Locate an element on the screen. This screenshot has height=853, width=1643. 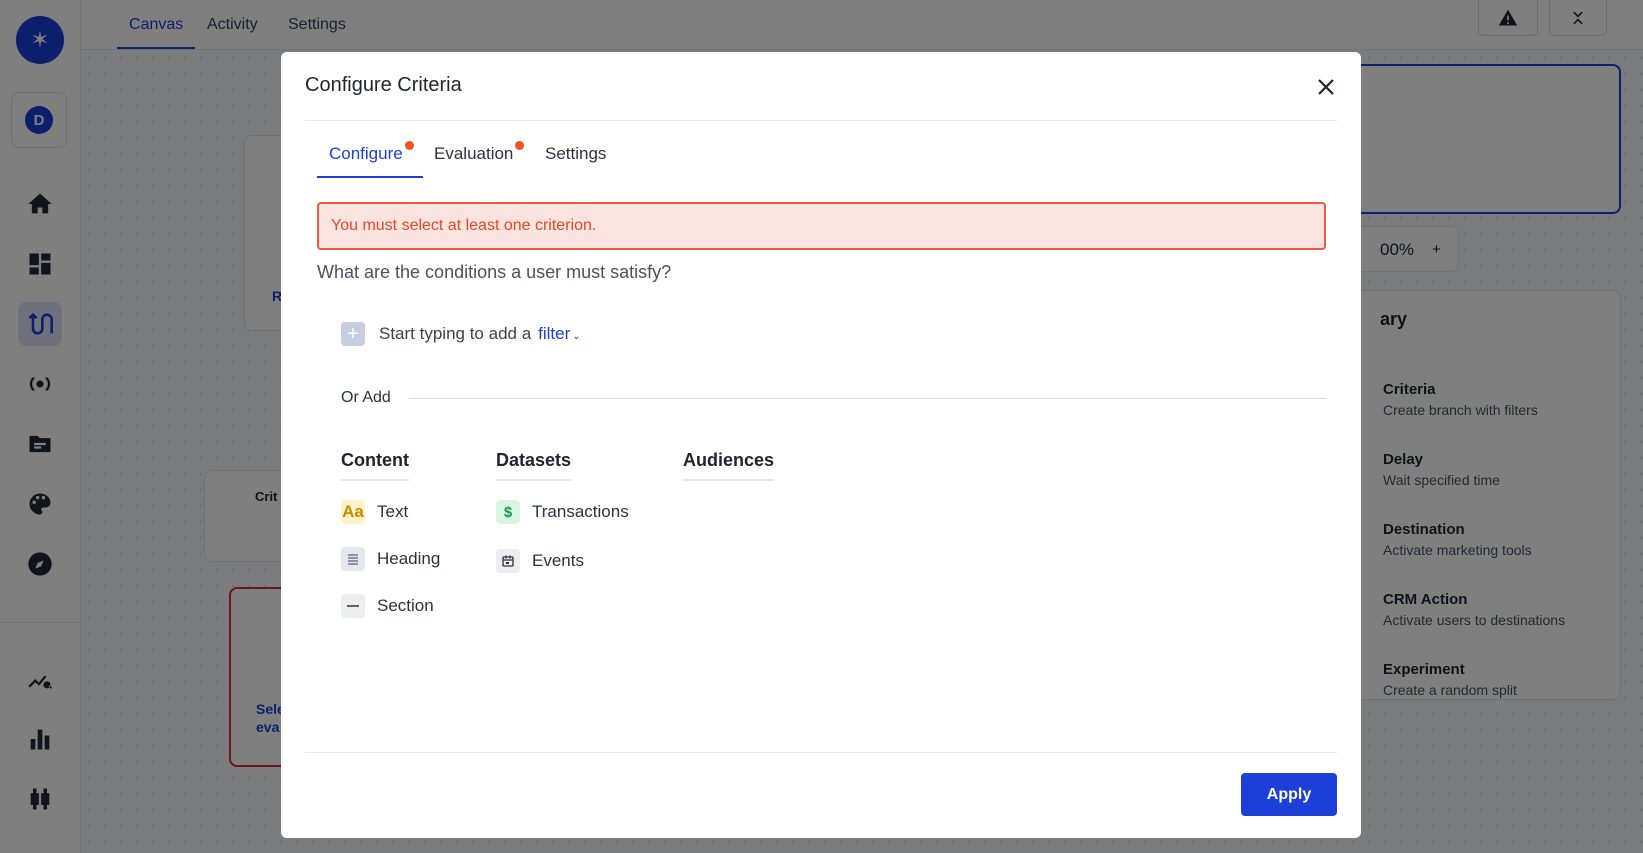
filter-link-label: filter is located at coordinates (554, 333).